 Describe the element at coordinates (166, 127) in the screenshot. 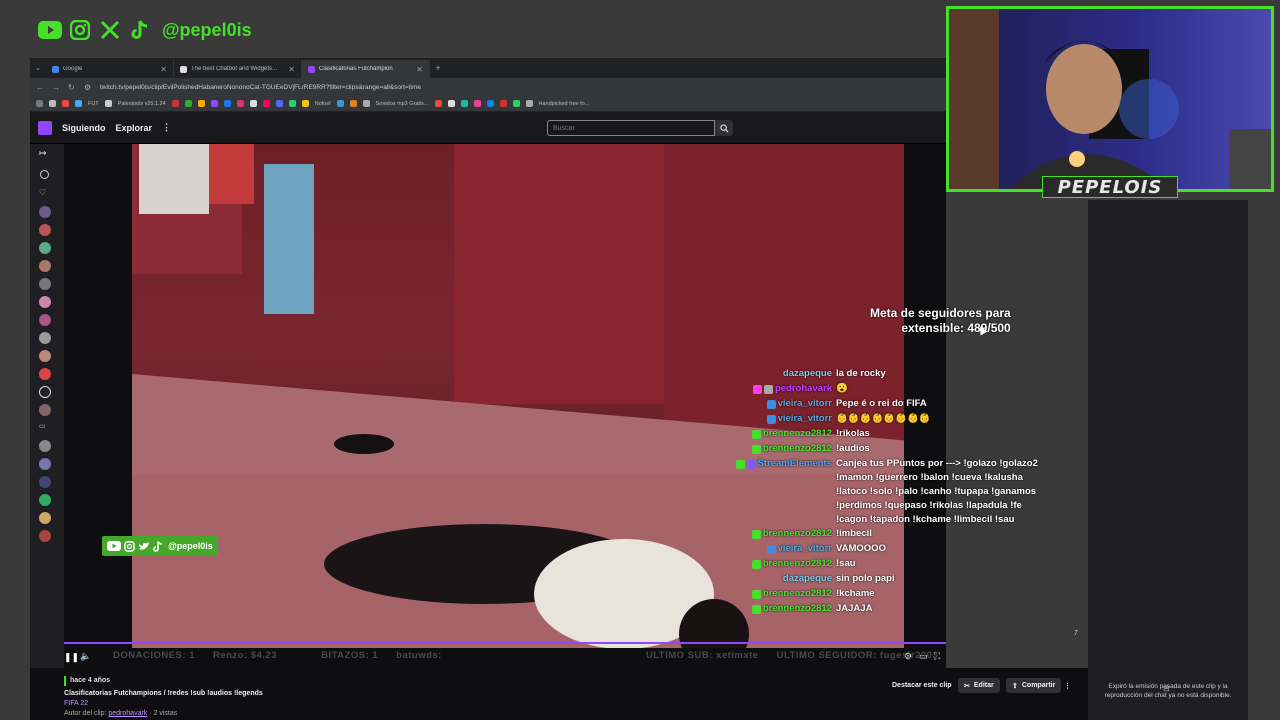

I see `nav-more-icon: ⋮` at that location.